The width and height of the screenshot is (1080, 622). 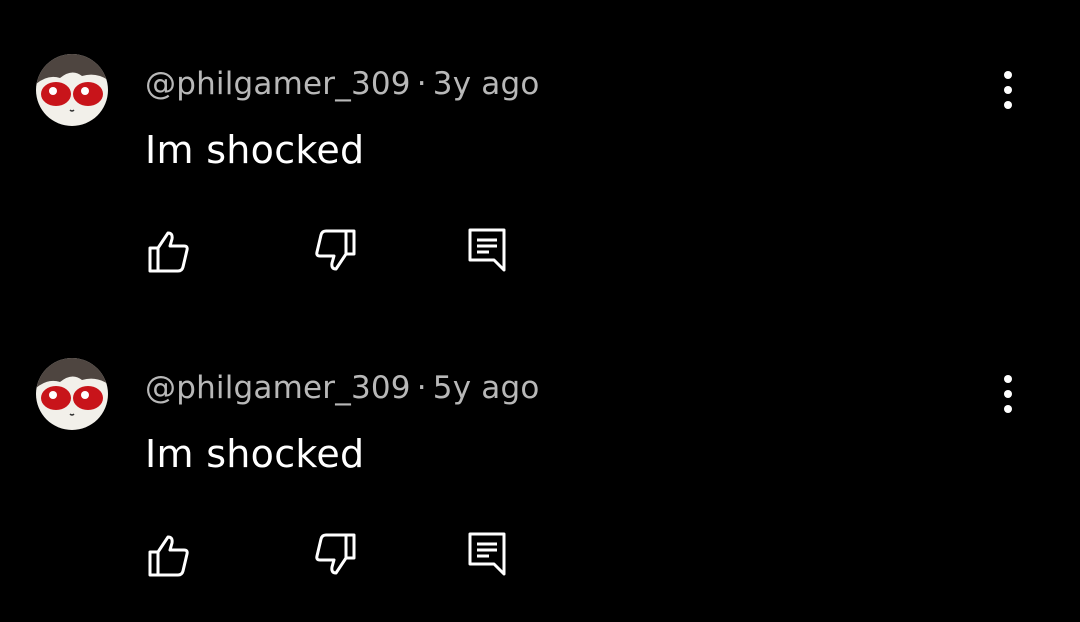 I want to click on more-vert-icon, so click(x=1008, y=394).